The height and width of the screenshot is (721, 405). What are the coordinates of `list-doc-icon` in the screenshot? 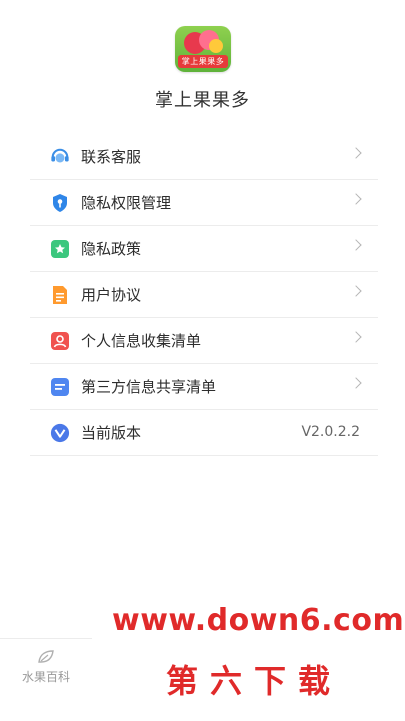 It's located at (60, 387).